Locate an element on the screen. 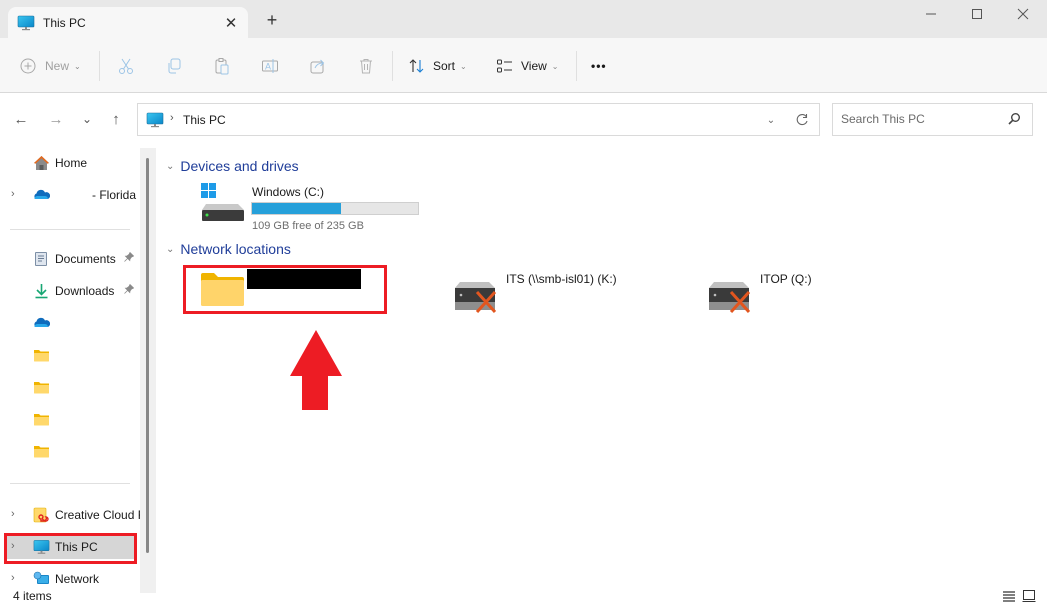  maximize-button is located at coordinates (977, 14).